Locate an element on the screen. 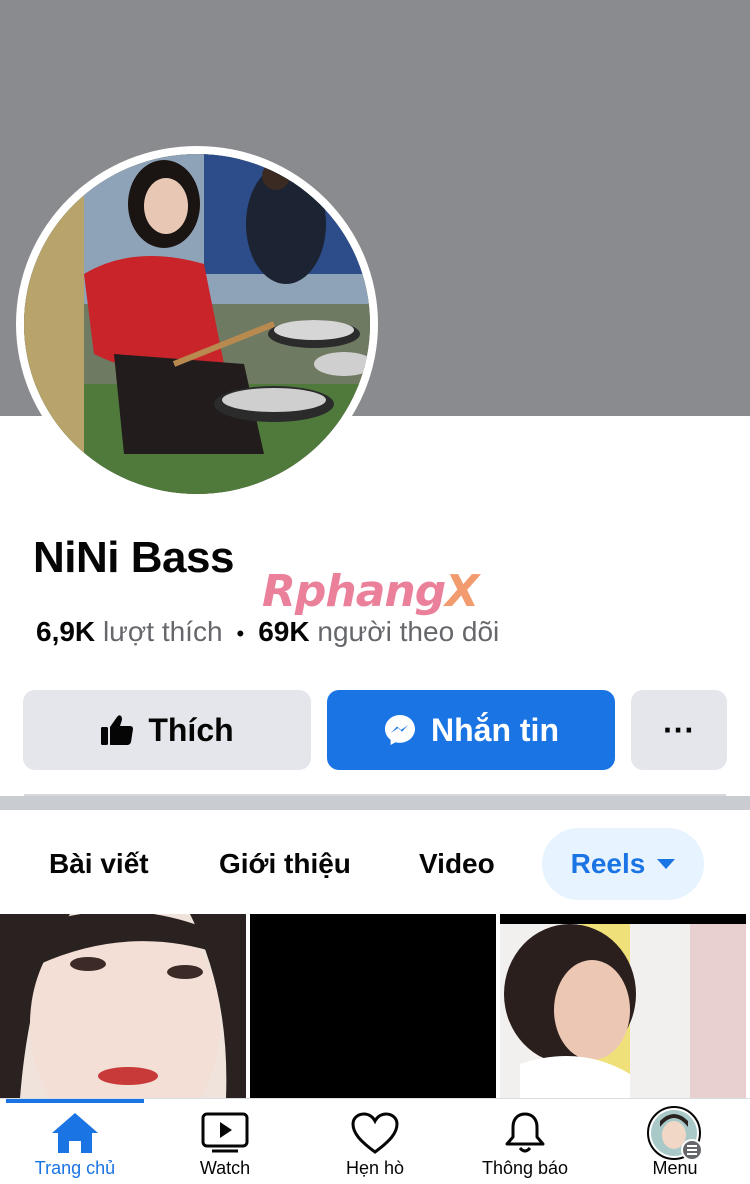 Image resolution: width=750 pixels, height=1184 pixels. nav-home: Trang chủ is located at coordinates (75, 1141).